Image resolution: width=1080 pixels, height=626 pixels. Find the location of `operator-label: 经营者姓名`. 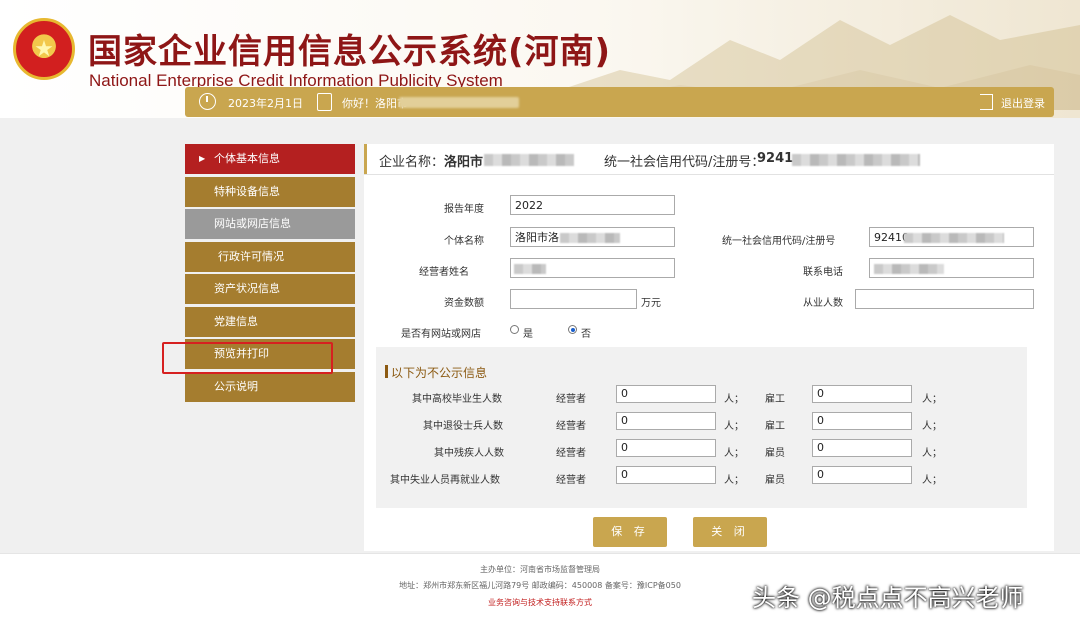

operator-label: 经营者姓名 is located at coordinates (444, 272).